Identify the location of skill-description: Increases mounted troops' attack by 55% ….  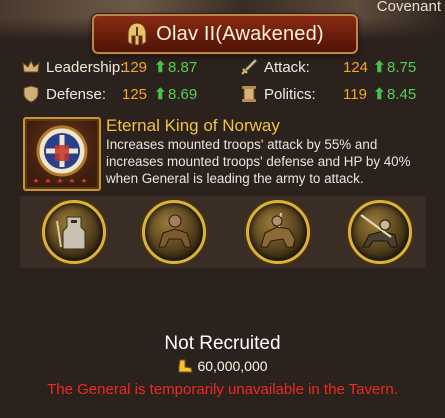
(258, 161).